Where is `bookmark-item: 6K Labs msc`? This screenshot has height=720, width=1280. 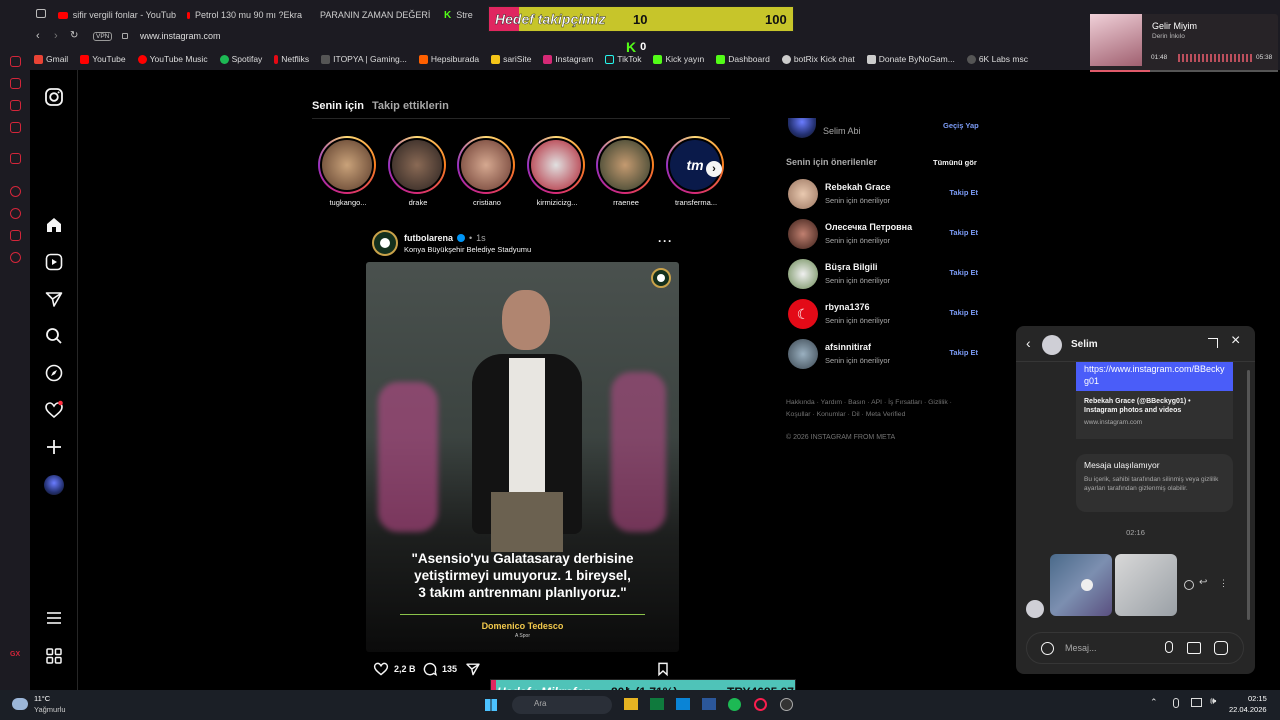 bookmark-item: 6K Labs msc is located at coordinates (997, 59).